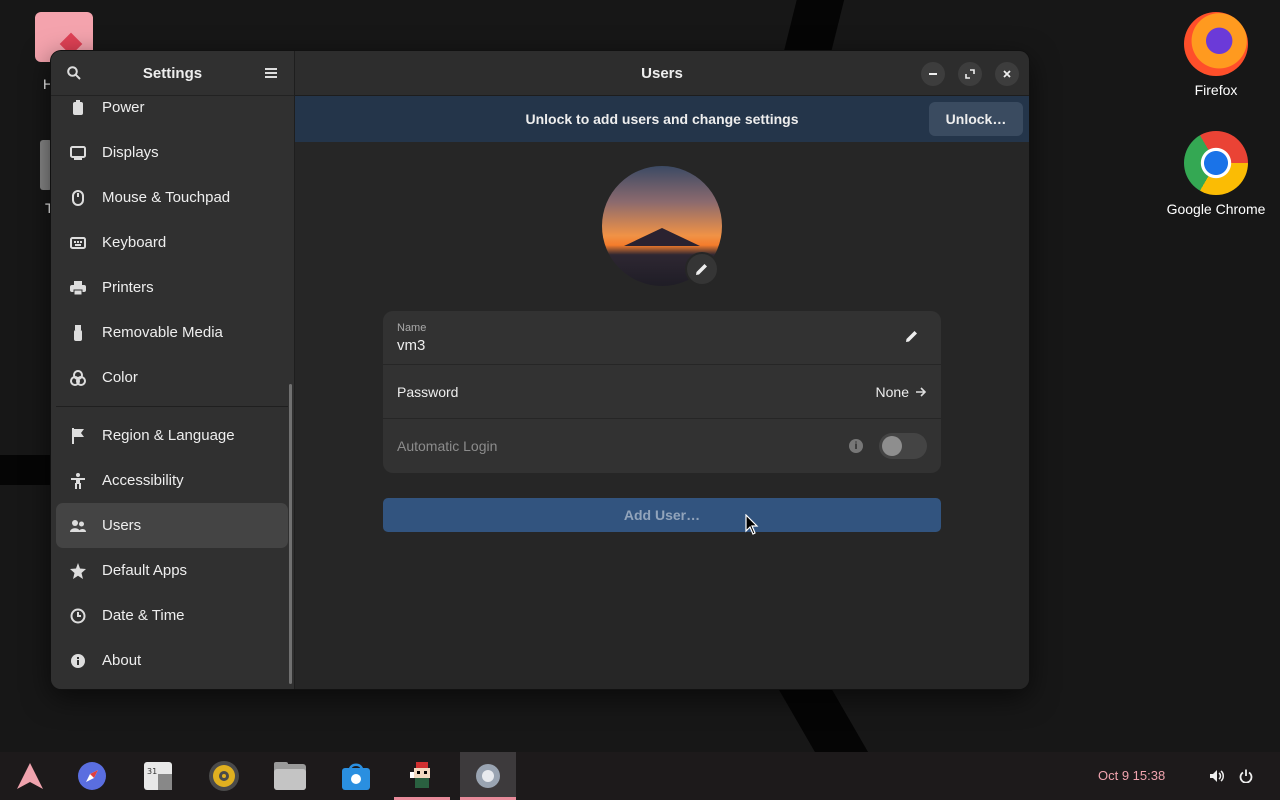 The image size is (1280, 800). I want to click on calendar-icon: 31, so click(158, 776).